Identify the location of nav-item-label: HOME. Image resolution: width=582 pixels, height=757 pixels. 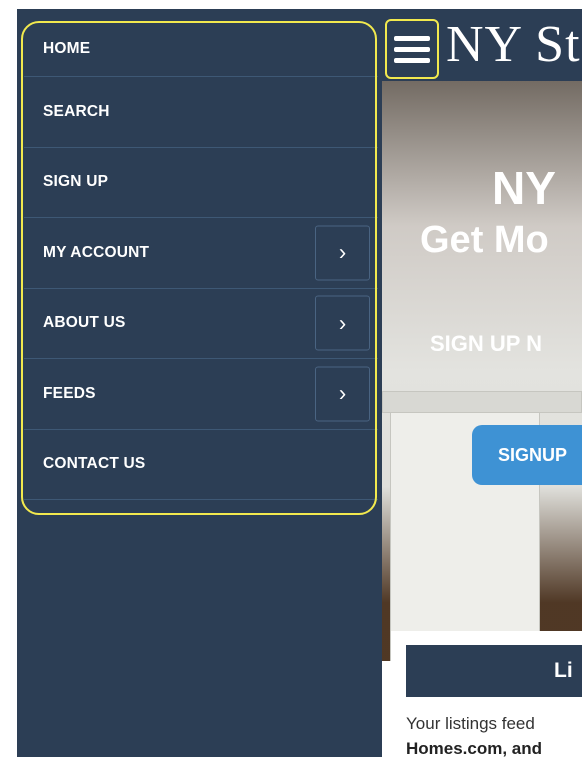
(67, 48).